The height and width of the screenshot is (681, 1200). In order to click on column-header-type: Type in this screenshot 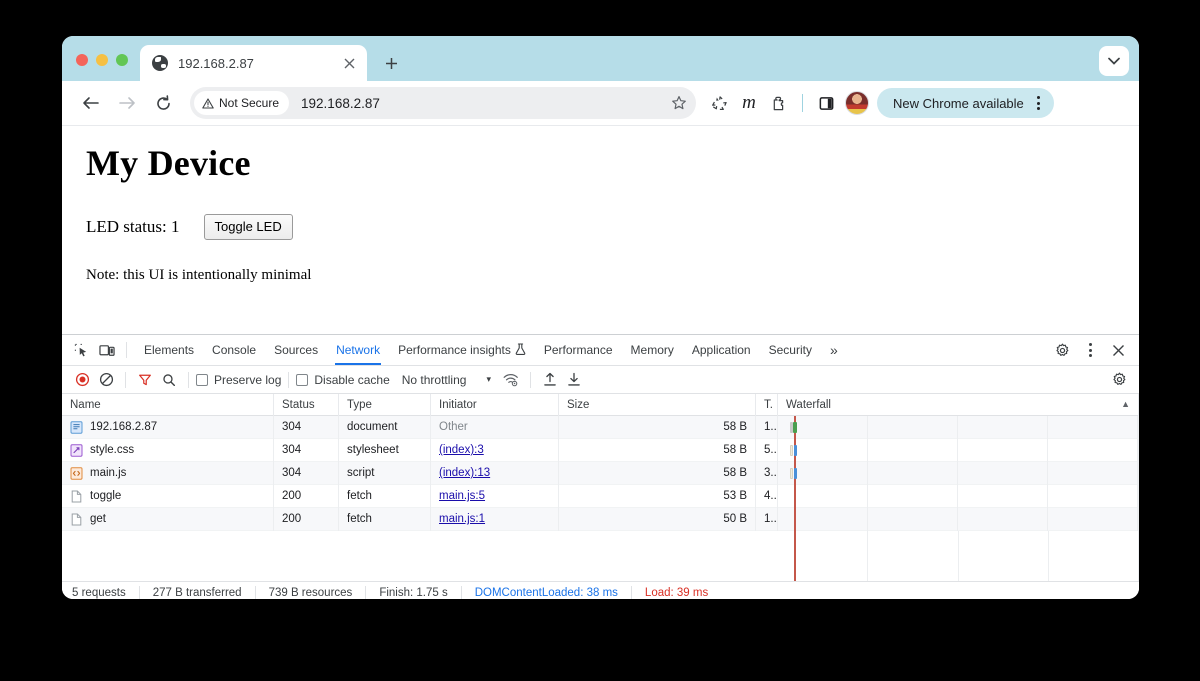, I will do `click(385, 405)`.